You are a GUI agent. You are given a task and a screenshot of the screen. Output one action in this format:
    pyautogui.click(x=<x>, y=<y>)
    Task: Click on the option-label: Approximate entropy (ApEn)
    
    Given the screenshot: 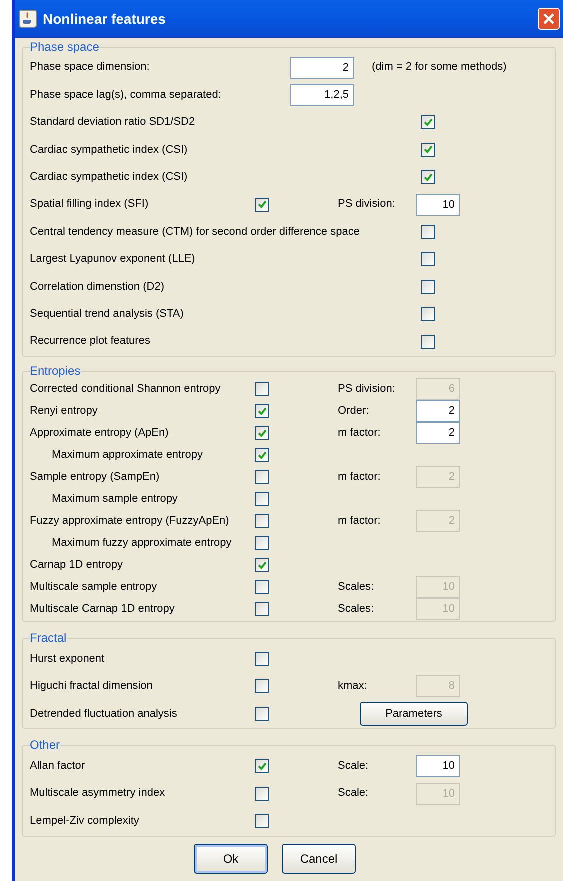 What is the action you would take?
    pyautogui.click(x=99, y=434)
    